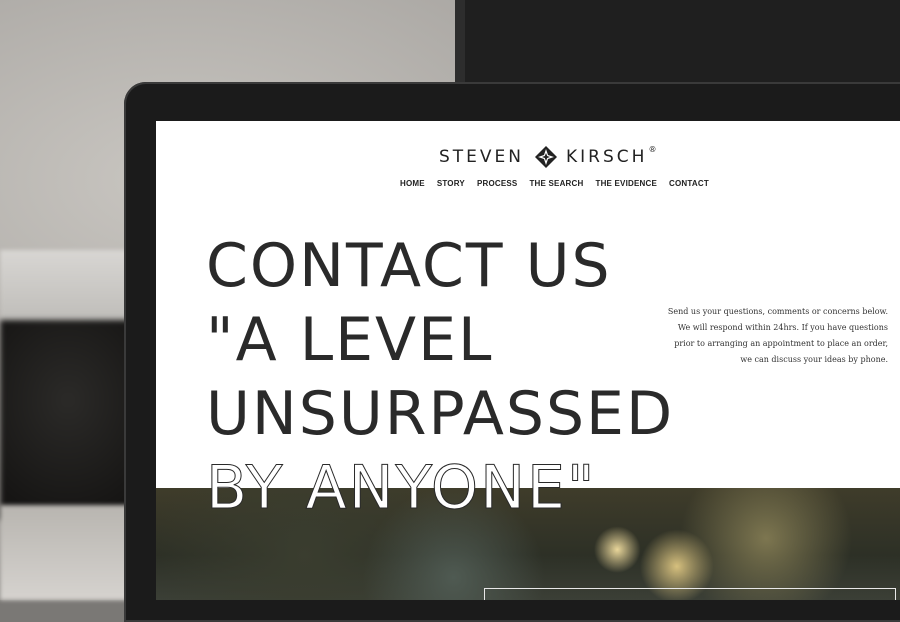 Image resolution: width=900 pixels, height=622 pixels. What do you see at coordinates (412, 183) in the screenshot?
I see `nav-item-home: HOME` at bounding box center [412, 183].